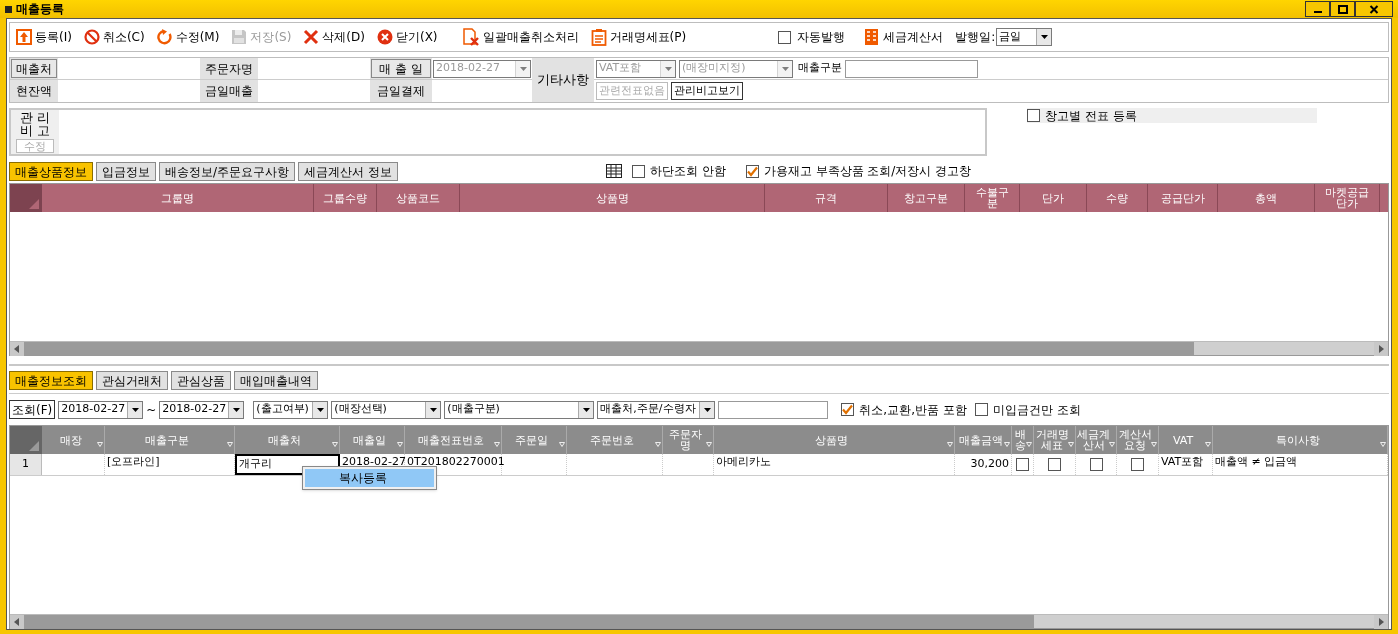 The height and width of the screenshot is (634, 1398). What do you see at coordinates (1266, 198) in the screenshot?
I see `column-header: 총액` at bounding box center [1266, 198].